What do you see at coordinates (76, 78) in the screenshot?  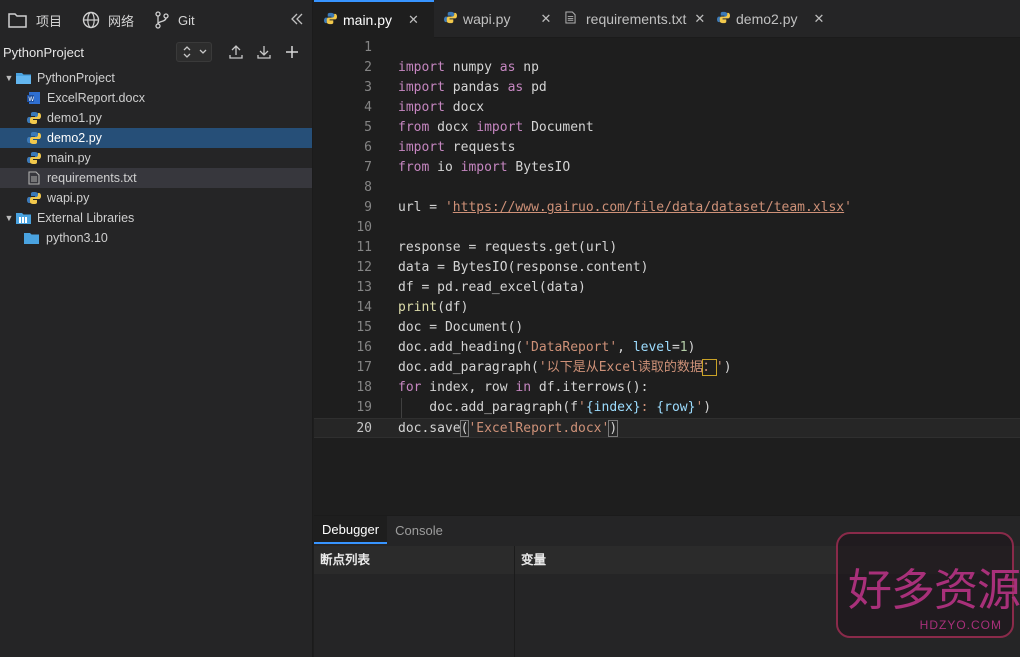 I see `tree-item-label: PythonProject` at bounding box center [76, 78].